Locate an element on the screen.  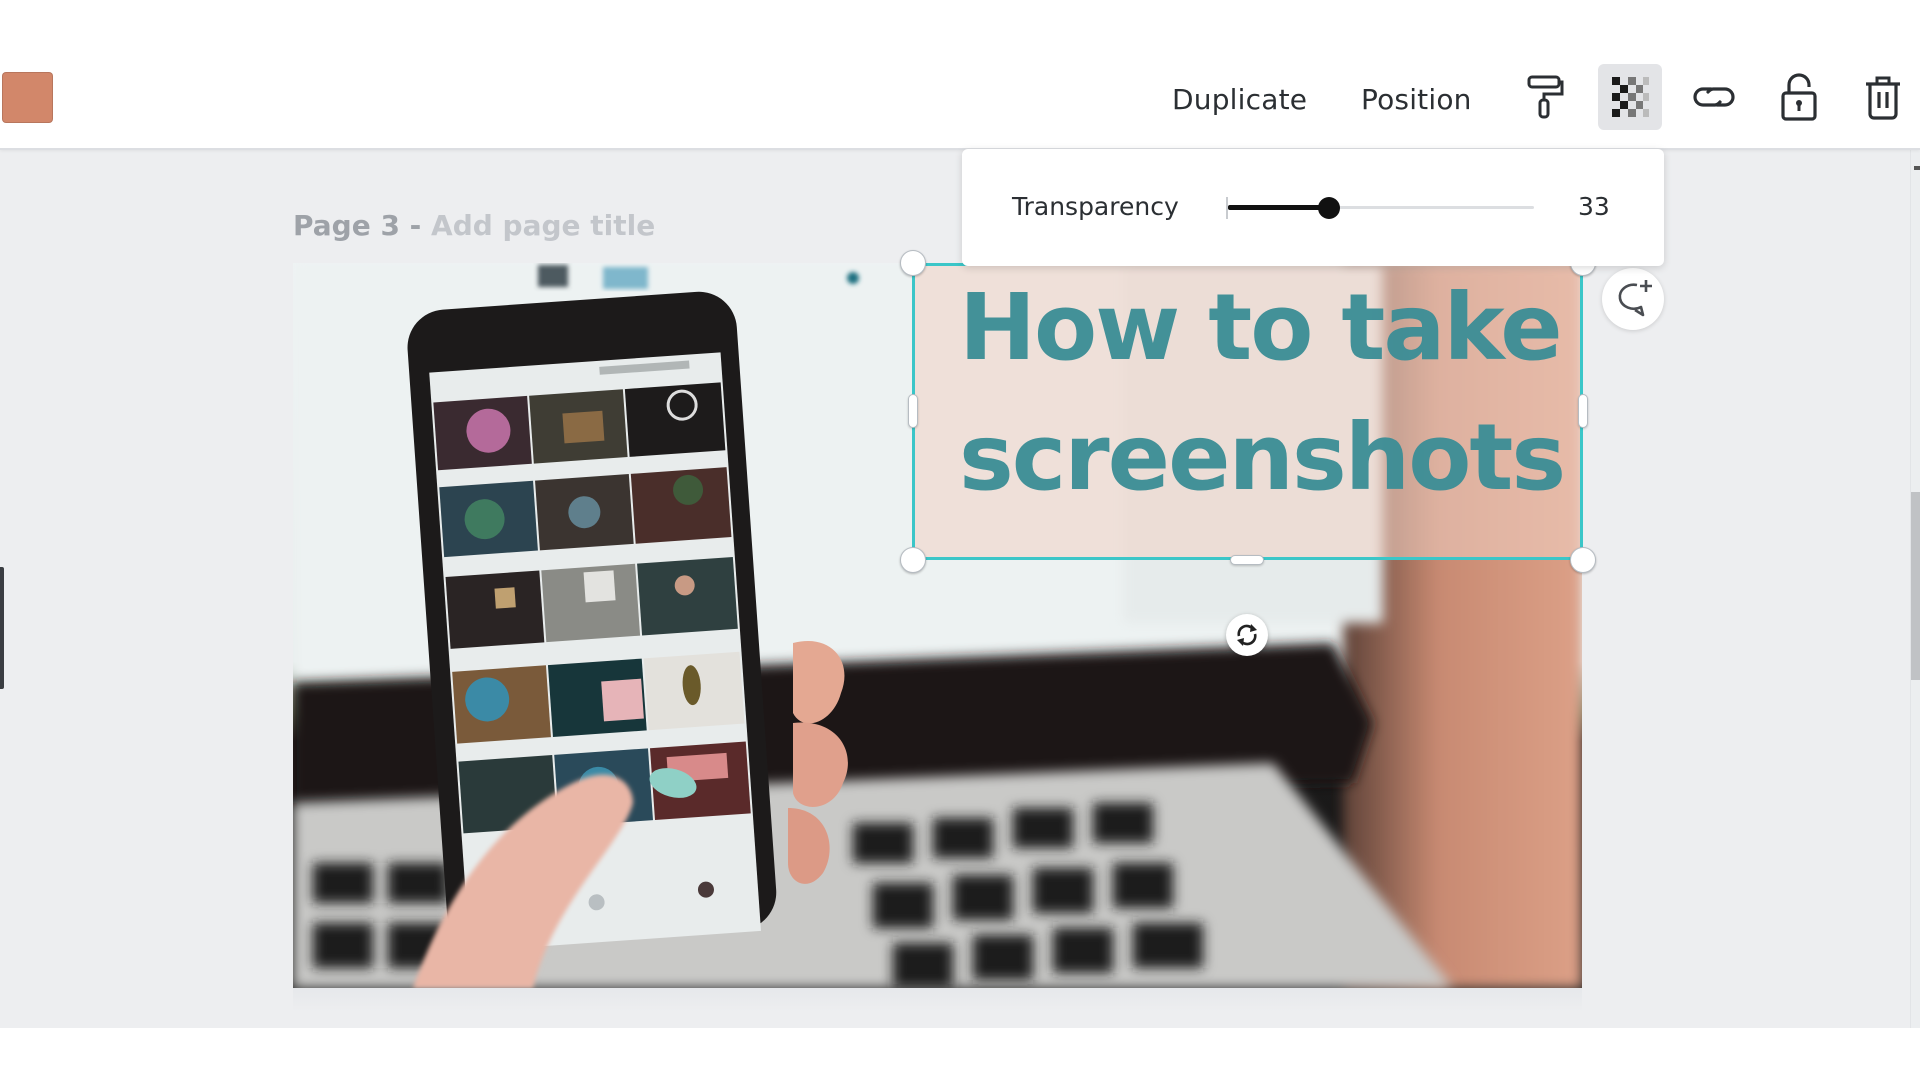
selected-text-element: How to take screenshots is located at coordinates (1247, 411).